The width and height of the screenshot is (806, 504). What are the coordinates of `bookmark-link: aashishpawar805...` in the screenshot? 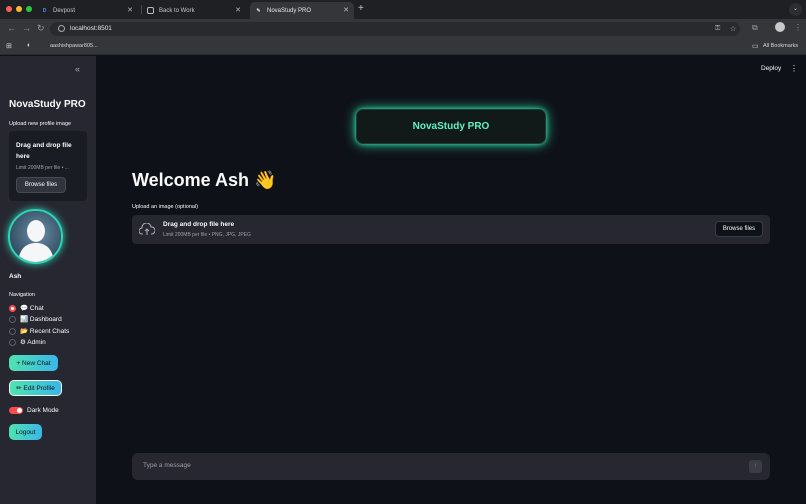 It's located at (74, 46).